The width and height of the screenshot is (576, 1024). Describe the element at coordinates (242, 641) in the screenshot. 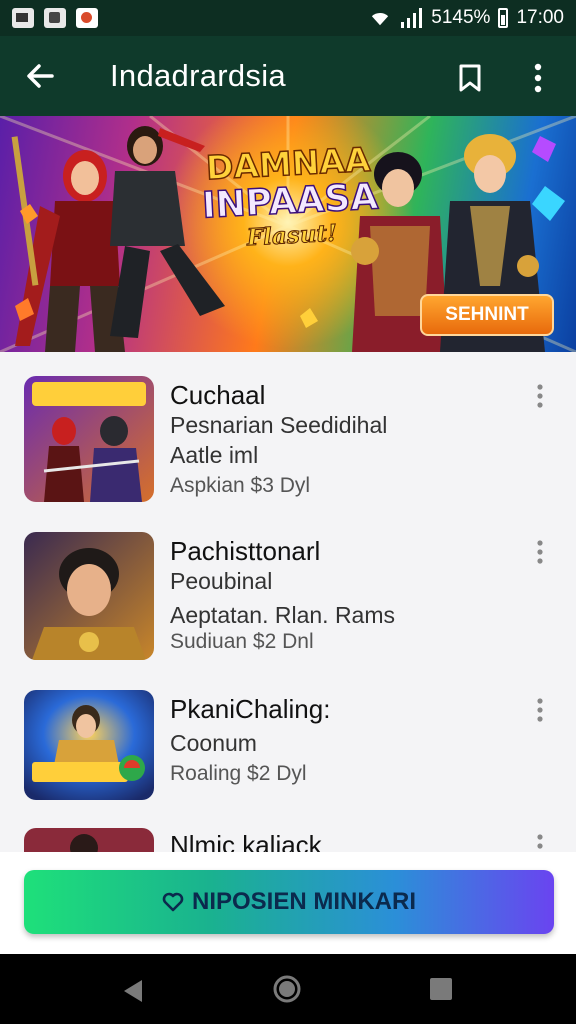

I see `item-meta: Sudiuan $2 Dnl` at that location.